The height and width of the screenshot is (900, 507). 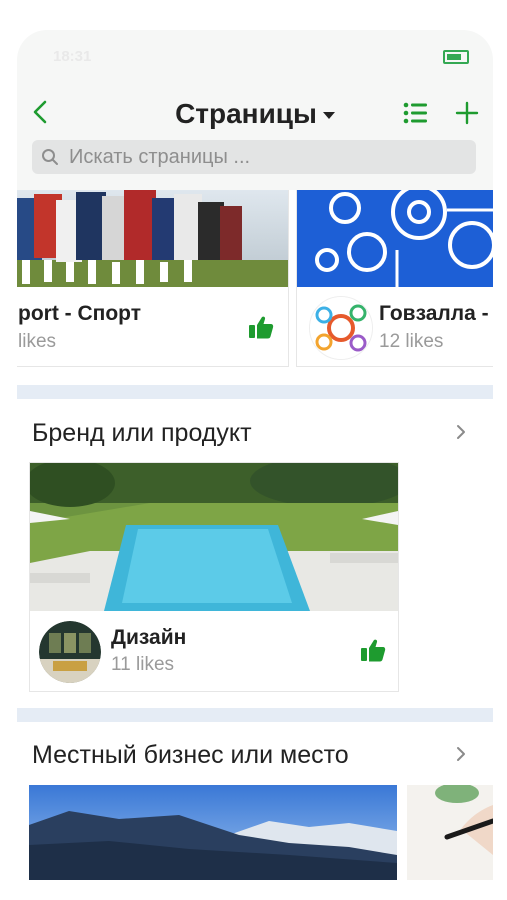 What do you see at coordinates (434, 313) in the screenshot?
I see `card-title: Говзалла -` at bounding box center [434, 313].